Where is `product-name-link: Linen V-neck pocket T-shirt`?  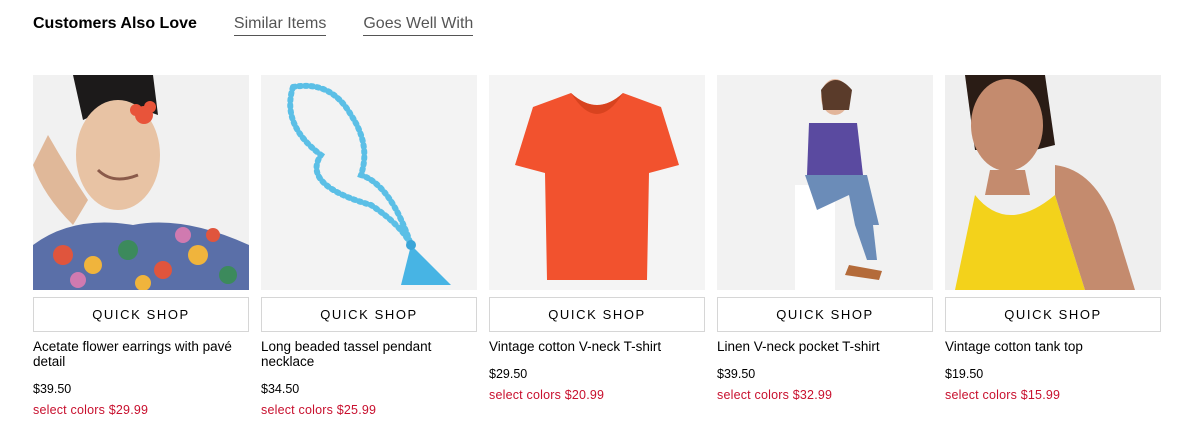 product-name-link: Linen V-neck pocket T-shirt is located at coordinates (824, 346).